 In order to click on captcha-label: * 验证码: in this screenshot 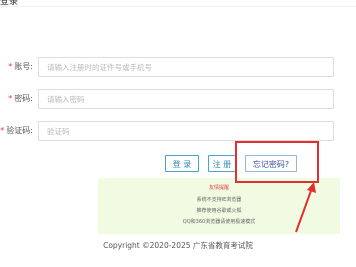, I will do `click(16, 130)`.